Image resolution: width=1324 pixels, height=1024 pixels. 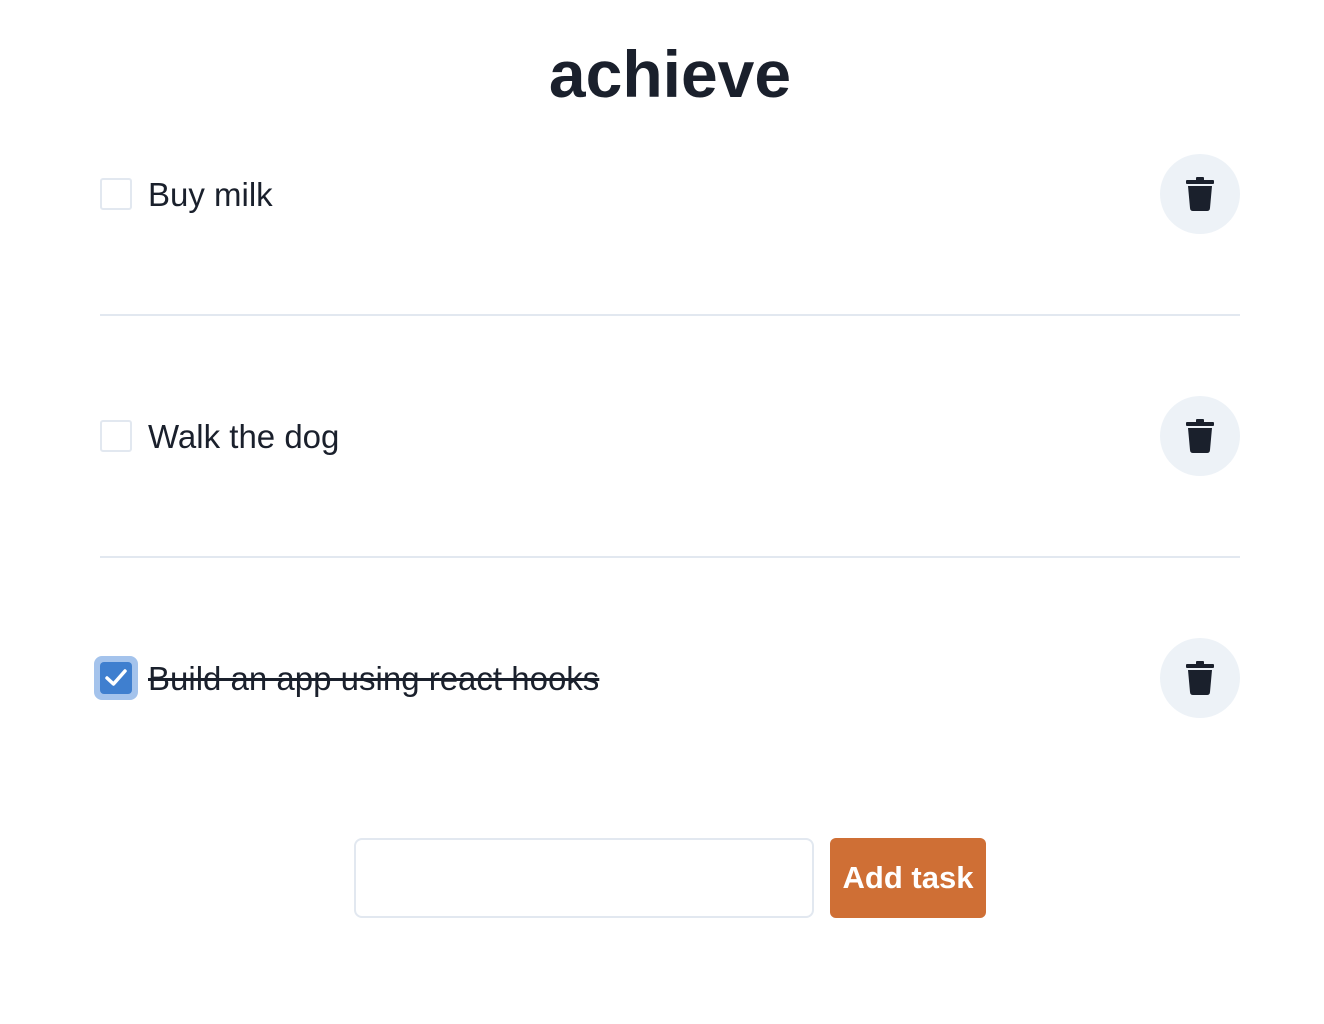 I want to click on new-task-input, so click(x=584, y=878).